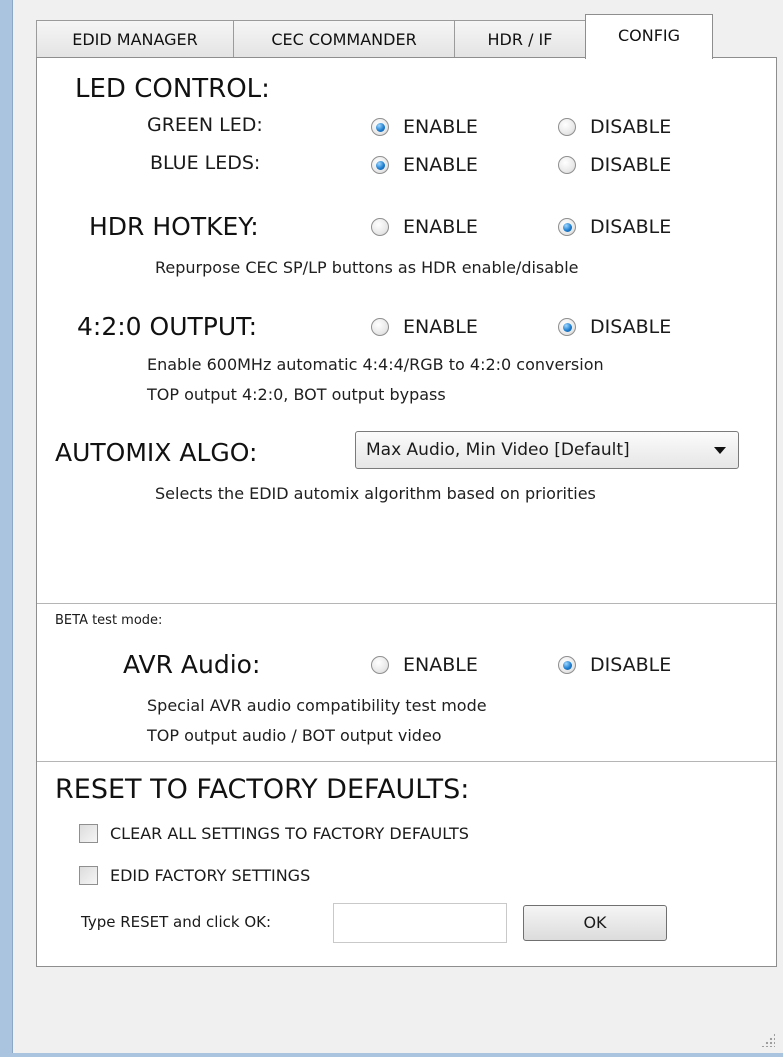 This screenshot has height=1057, width=783. Describe the element at coordinates (262, 789) in the screenshot. I see `reset-heading: RESET TO FACTORY DEFAULTS:` at that location.